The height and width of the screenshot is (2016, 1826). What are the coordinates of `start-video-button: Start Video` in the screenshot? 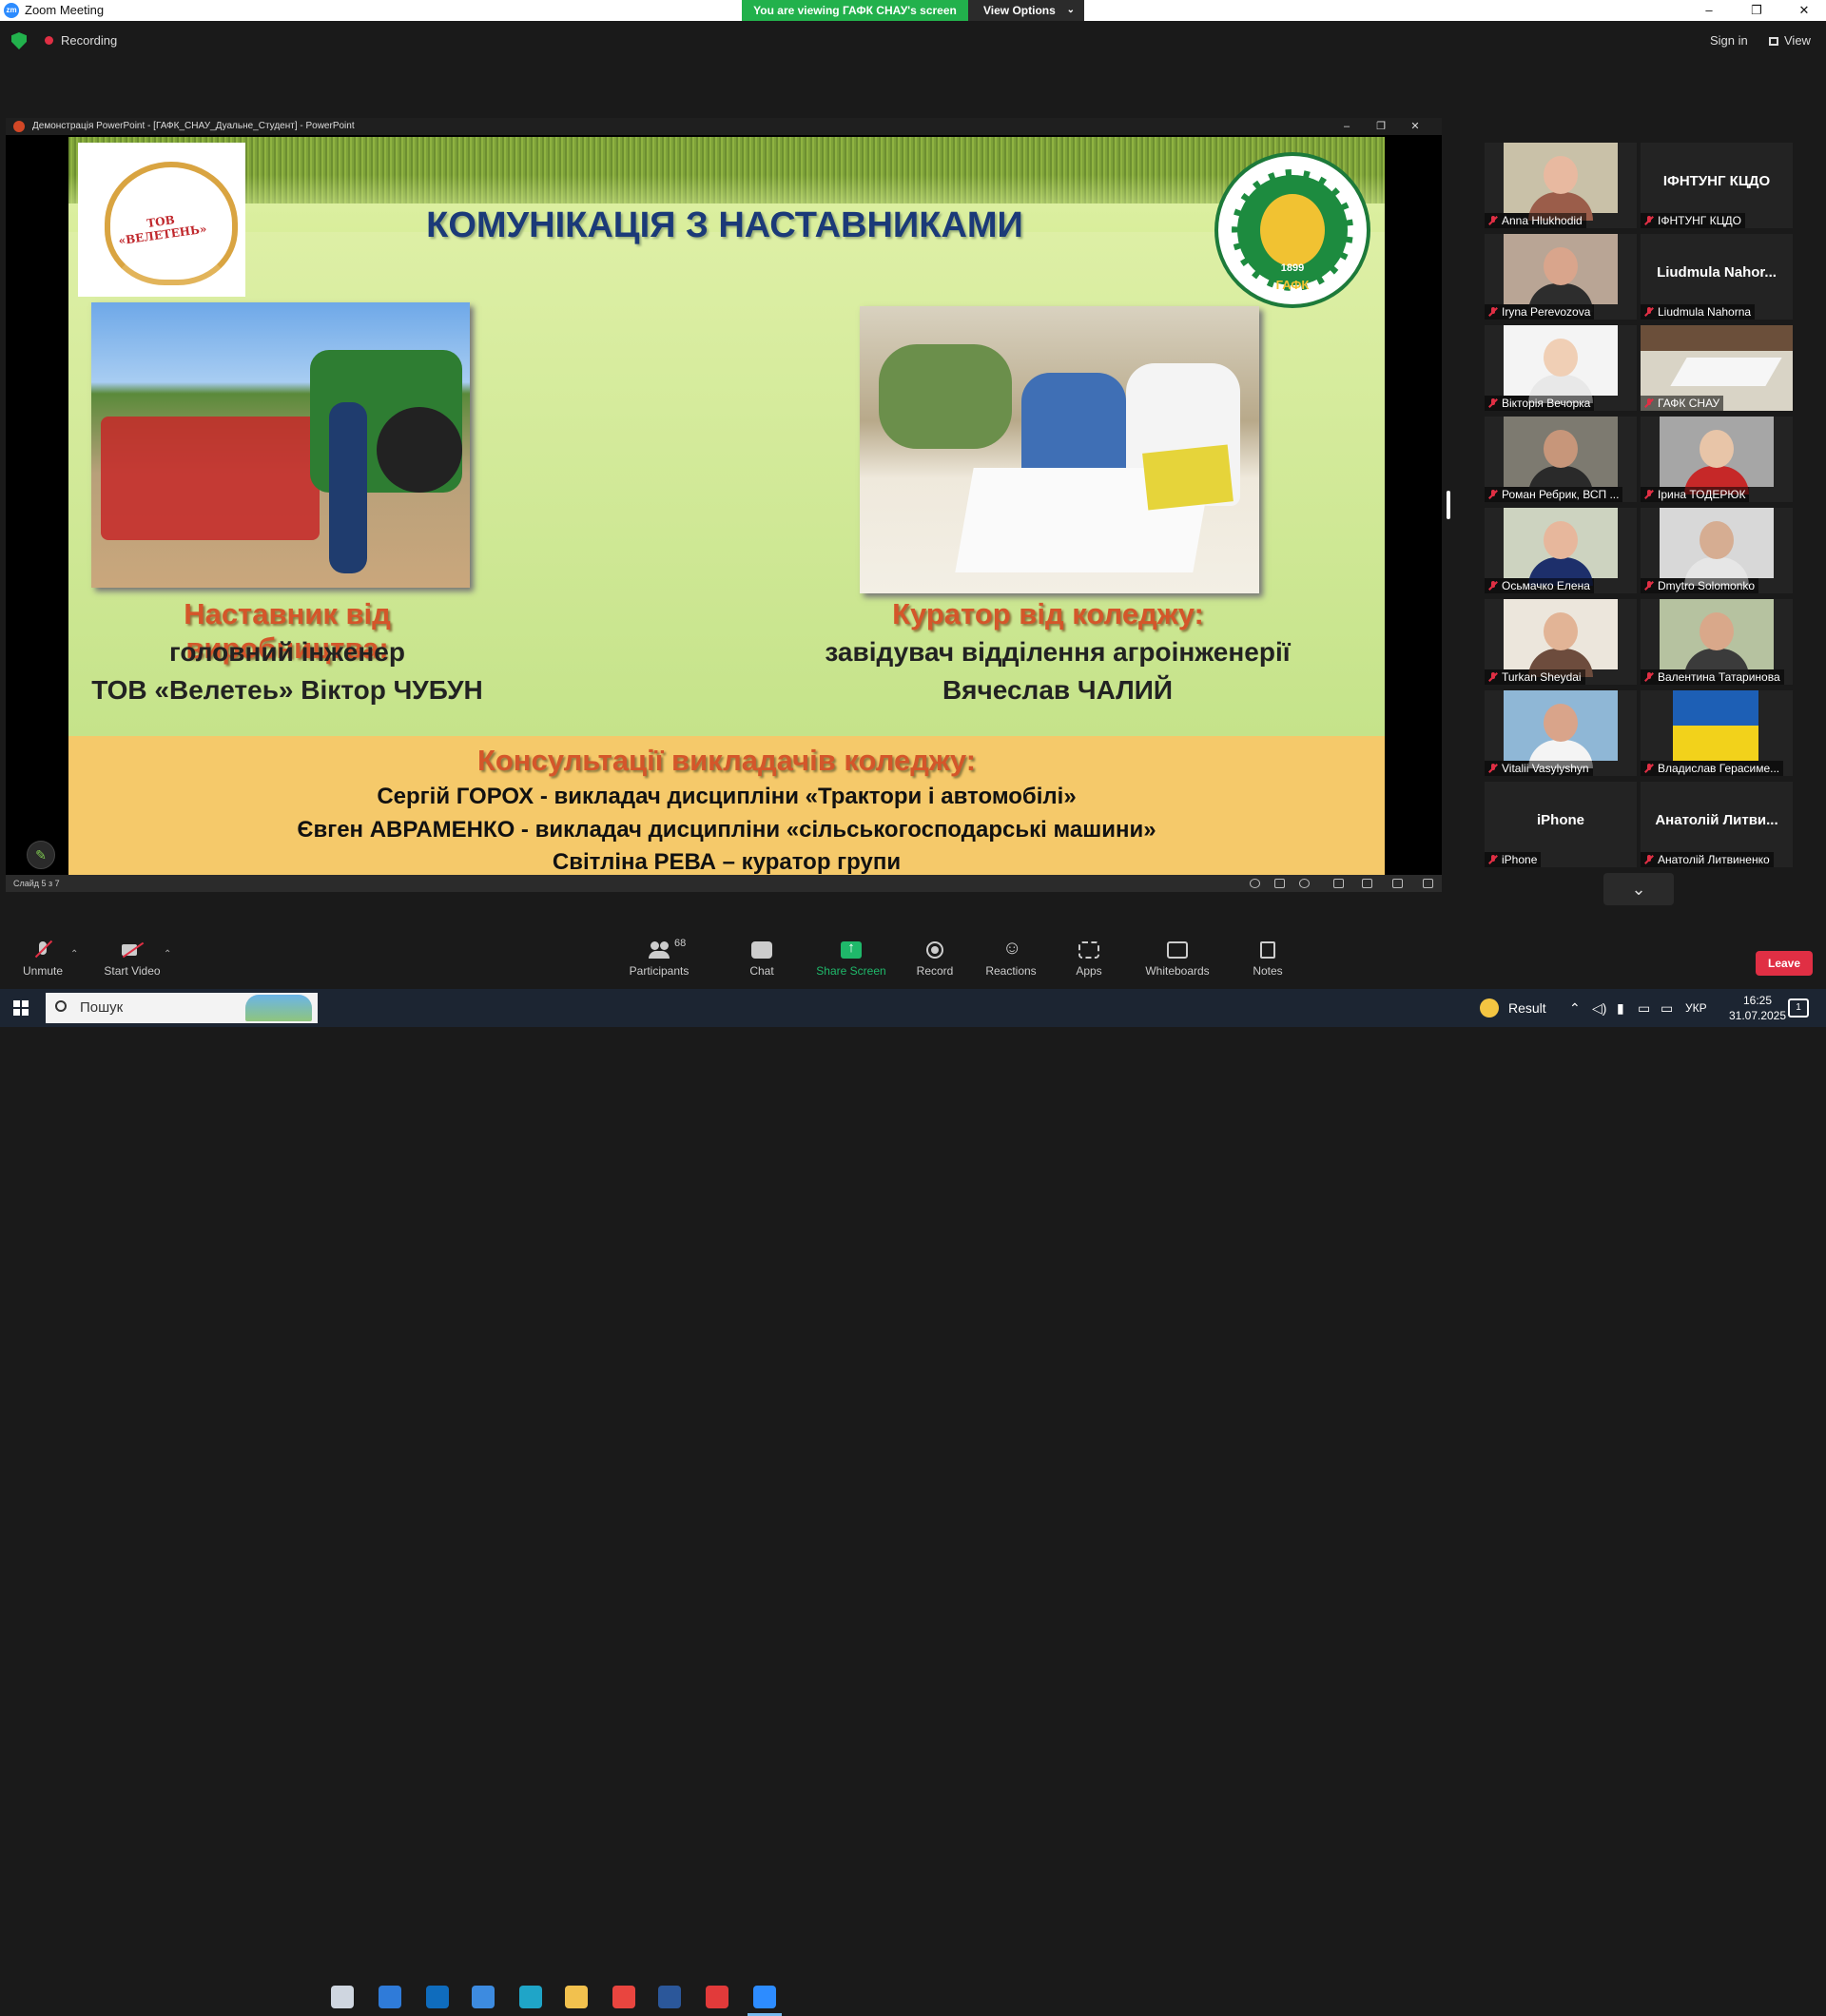 It's located at (132, 959).